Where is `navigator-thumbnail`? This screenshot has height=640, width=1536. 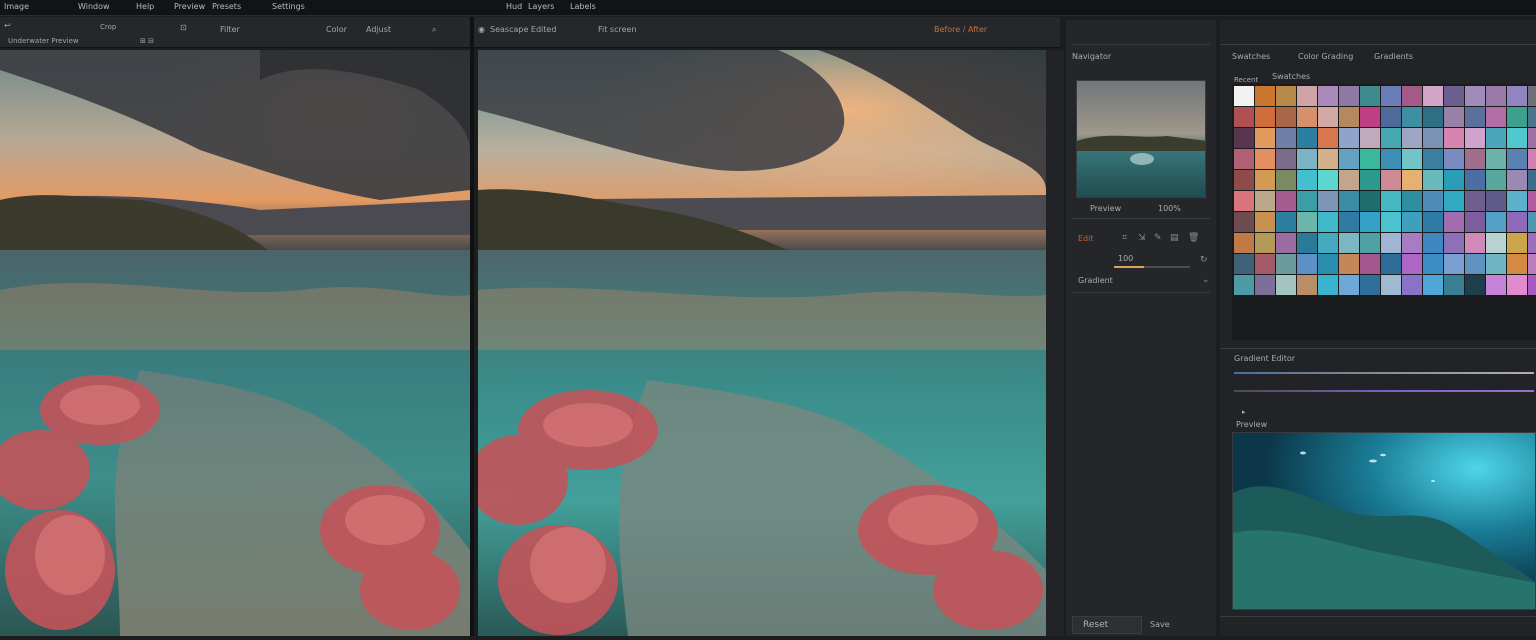
navigator-thumbnail is located at coordinates (1141, 139).